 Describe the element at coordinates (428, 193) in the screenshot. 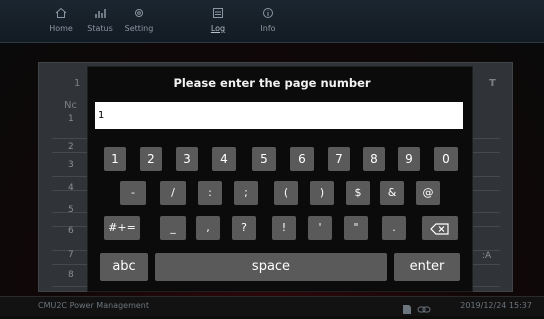

I see `key-at: @` at that location.